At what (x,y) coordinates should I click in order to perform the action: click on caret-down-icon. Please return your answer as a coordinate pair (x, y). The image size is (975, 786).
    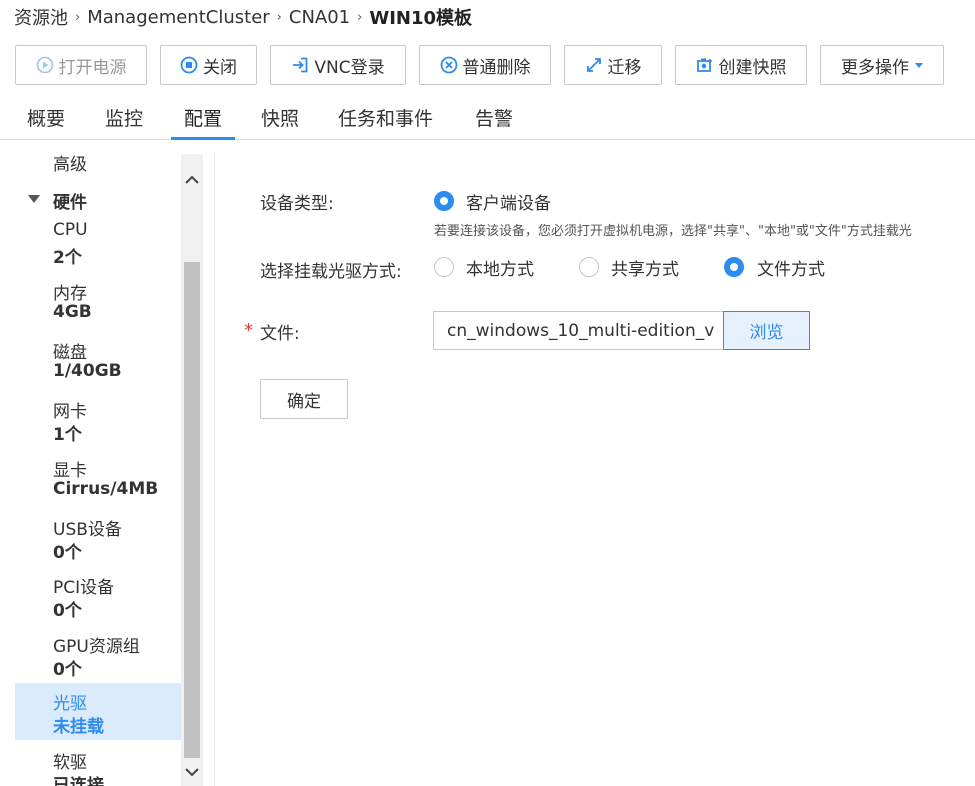
    Looking at the image, I should click on (919, 65).